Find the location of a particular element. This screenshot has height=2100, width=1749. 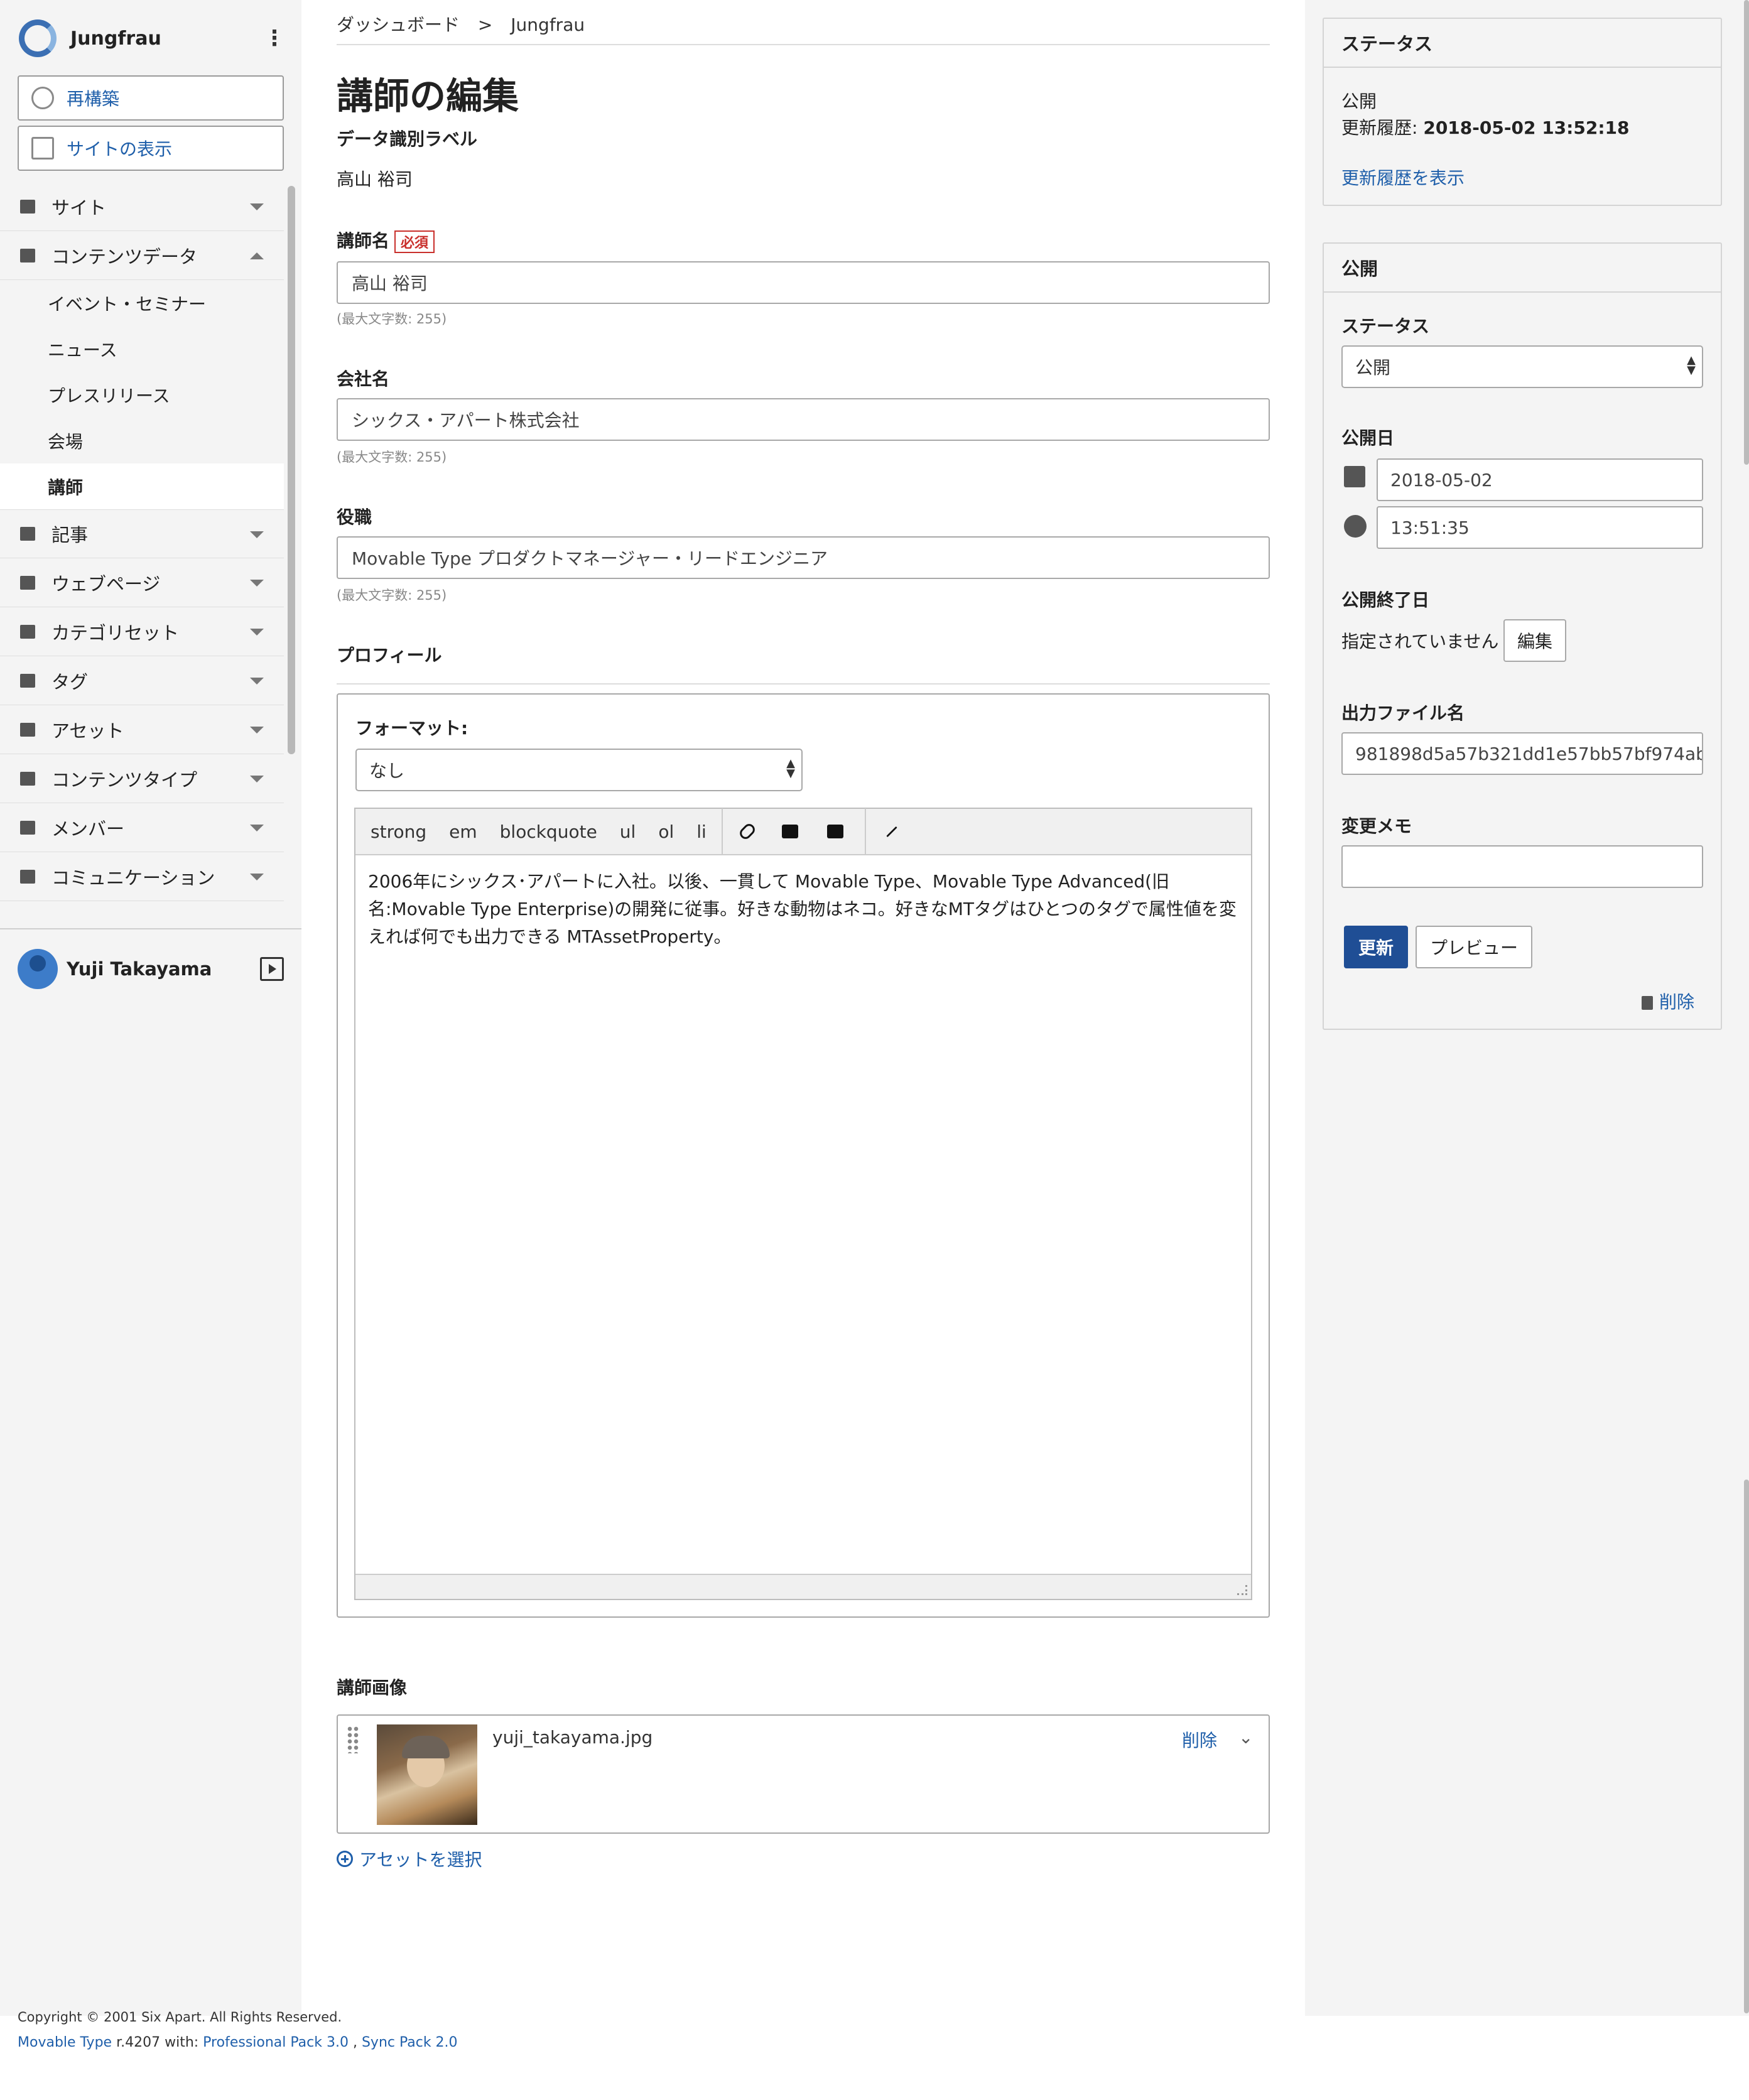

sidebar-subitem-venue: 会場 is located at coordinates (142, 440).